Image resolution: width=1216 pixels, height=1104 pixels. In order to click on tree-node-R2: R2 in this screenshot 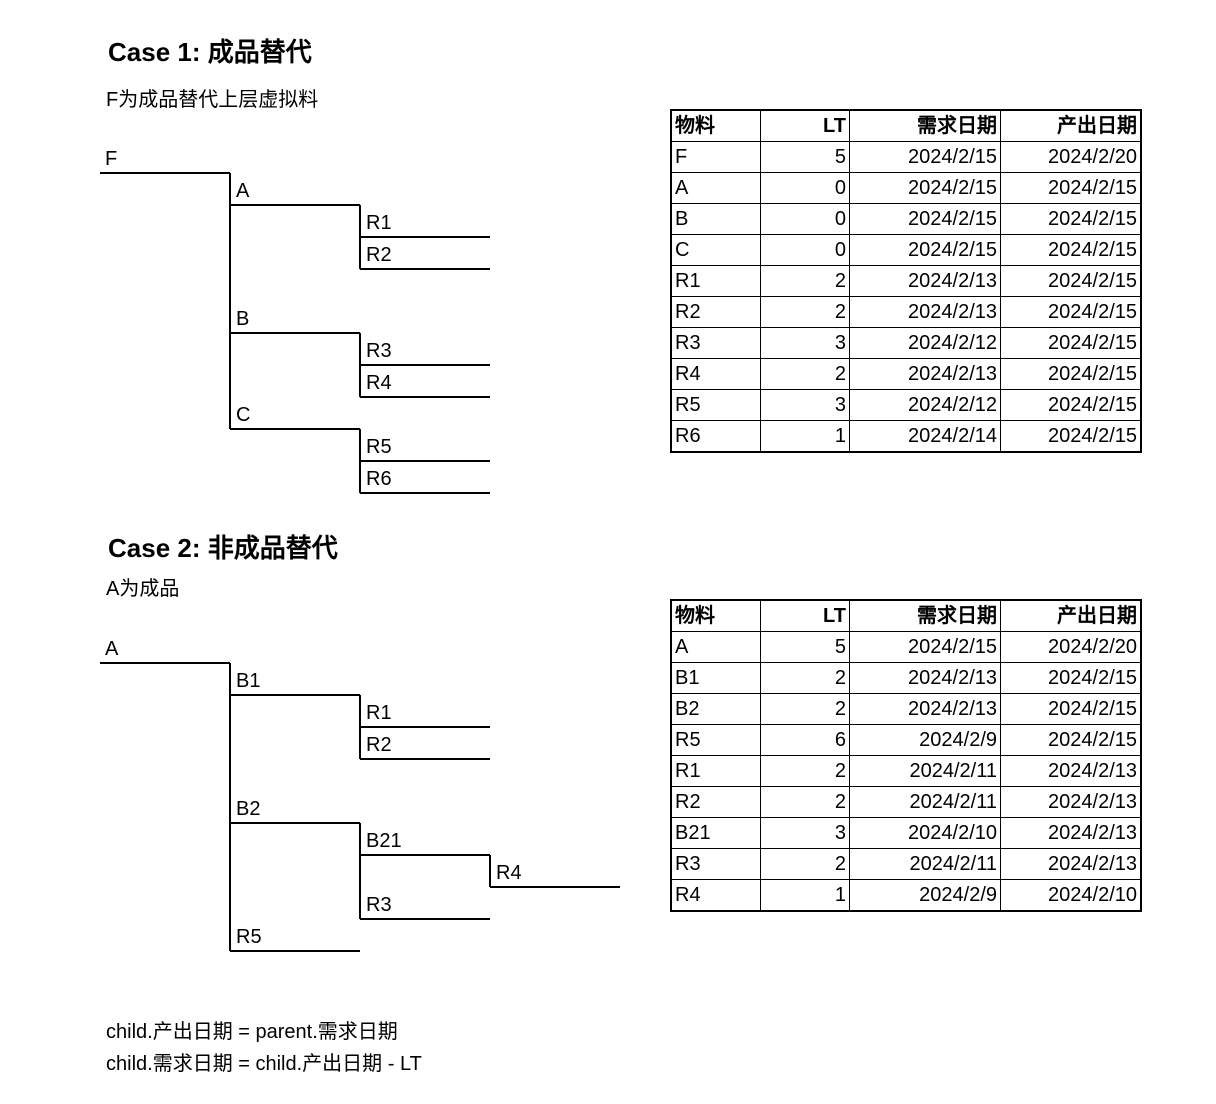, I will do `click(379, 255)`.